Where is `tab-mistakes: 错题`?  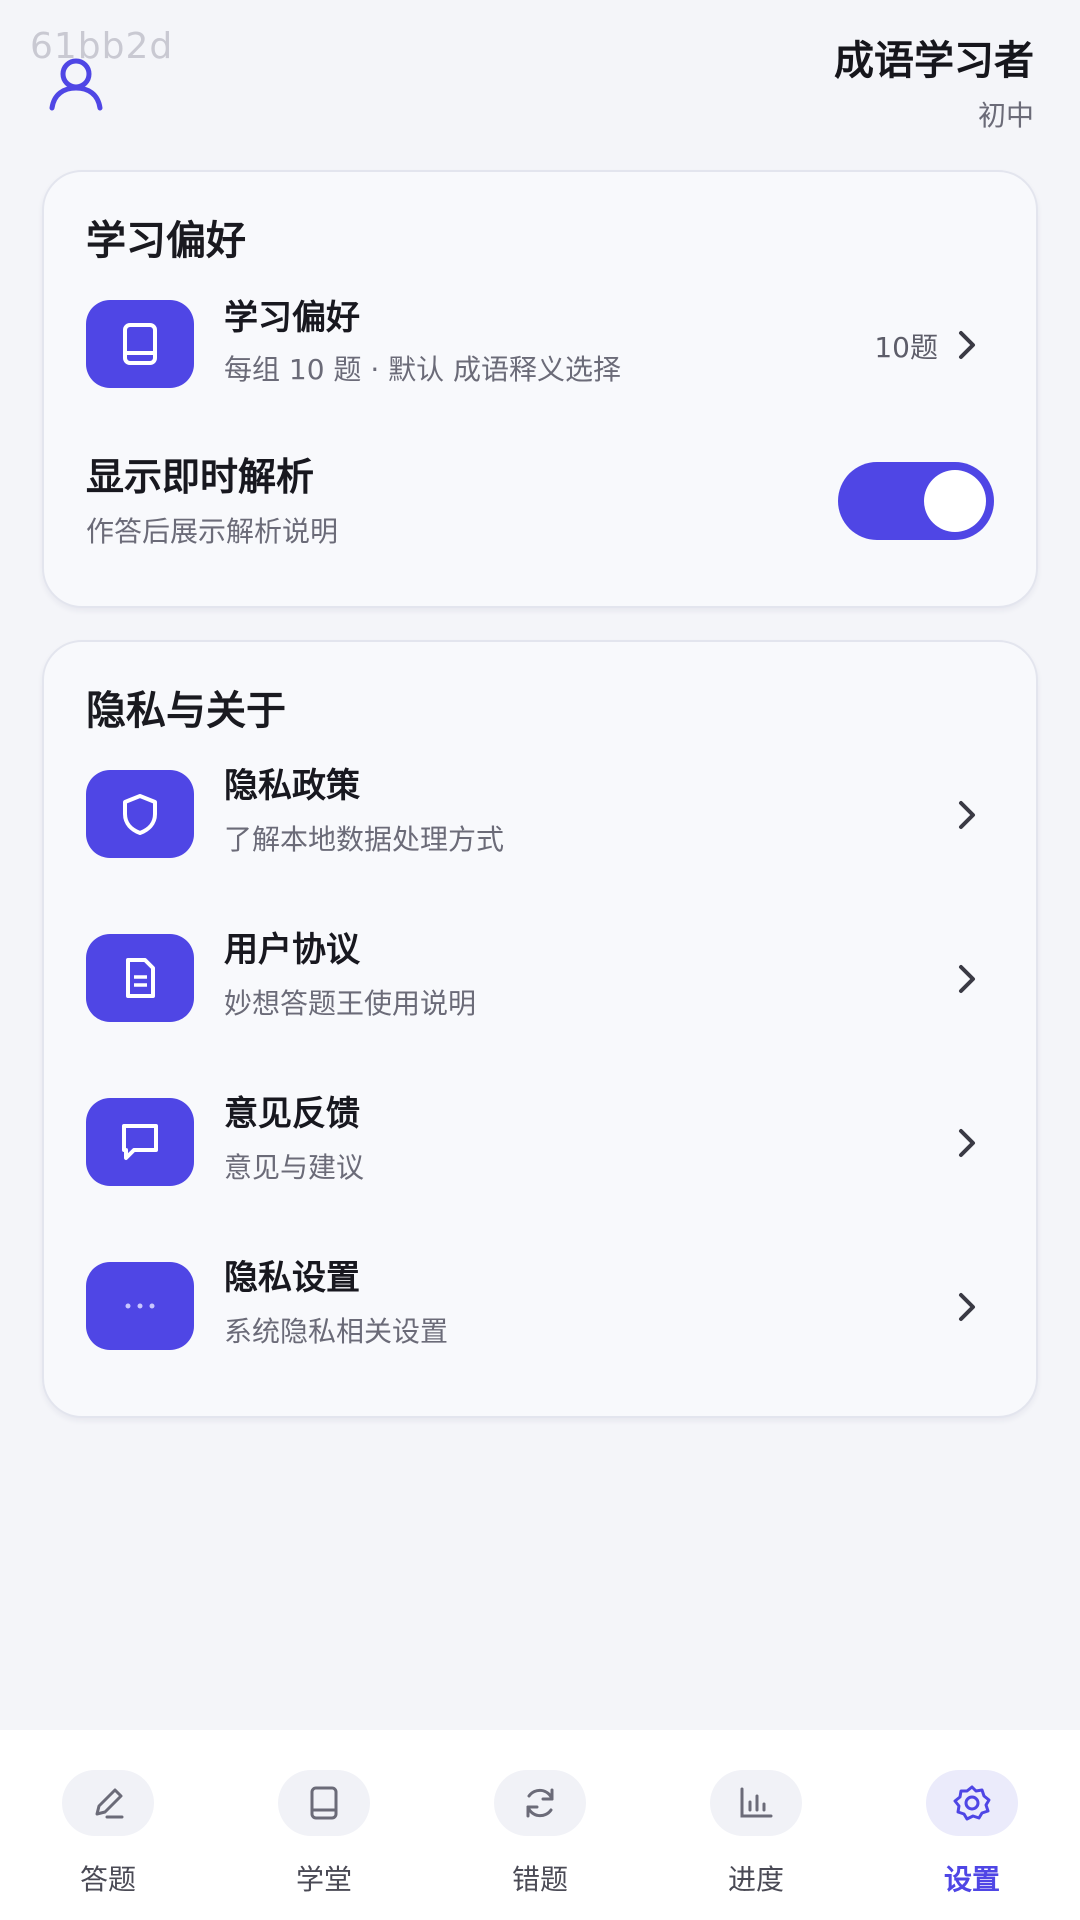
tab-mistakes: 错题 is located at coordinates (540, 1825).